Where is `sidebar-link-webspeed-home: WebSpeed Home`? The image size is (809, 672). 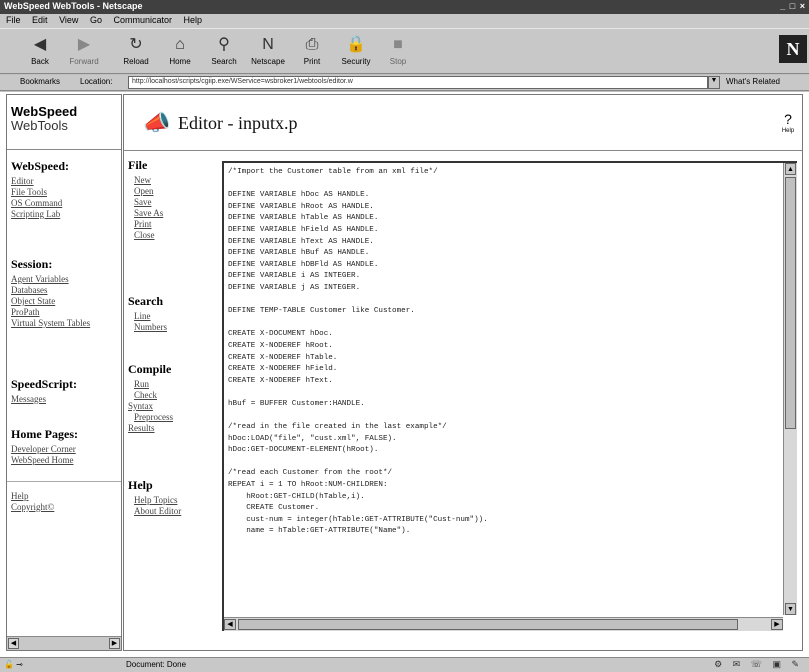 sidebar-link-webspeed-home: WebSpeed Home is located at coordinates (66, 460).